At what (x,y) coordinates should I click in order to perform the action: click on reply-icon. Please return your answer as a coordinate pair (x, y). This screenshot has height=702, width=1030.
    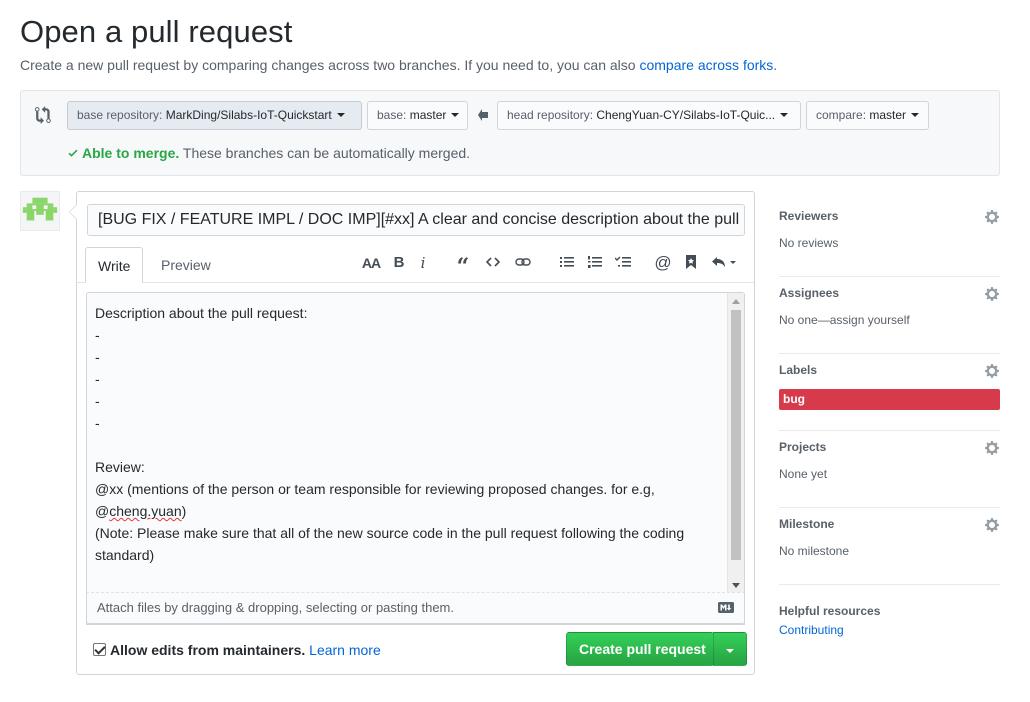
    Looking at the image, I should click on (724, 263).